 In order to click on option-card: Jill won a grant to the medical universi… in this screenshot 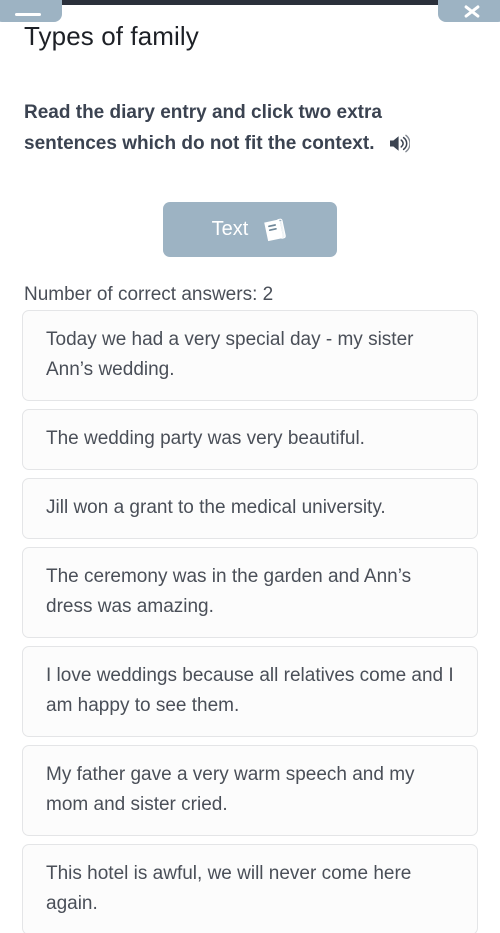, I will do `click(250, 508)`.